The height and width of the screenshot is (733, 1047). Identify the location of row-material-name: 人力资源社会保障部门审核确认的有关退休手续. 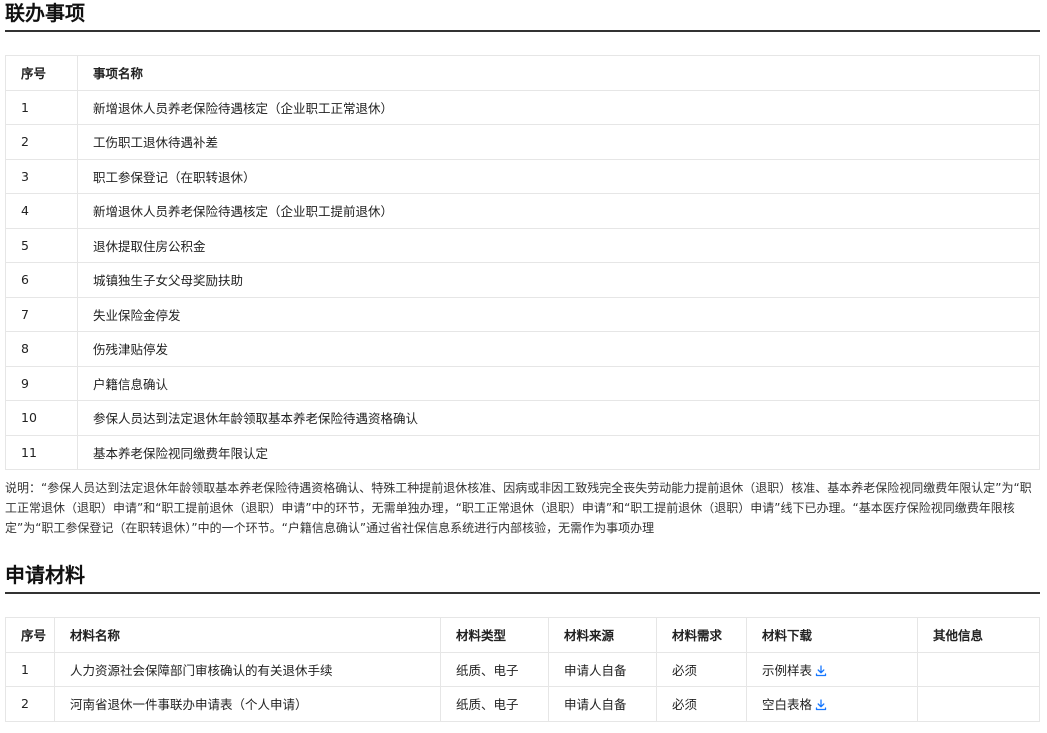
(247, 669).